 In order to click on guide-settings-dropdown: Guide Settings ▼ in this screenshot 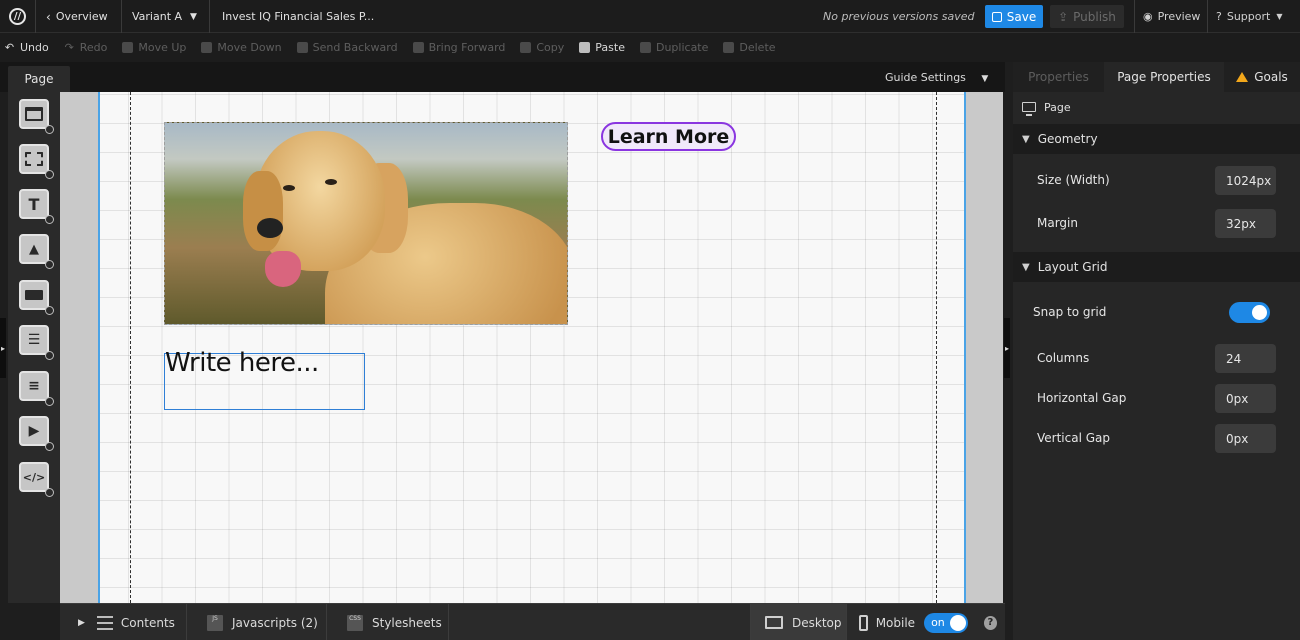, I will do `click(936, 77)`.